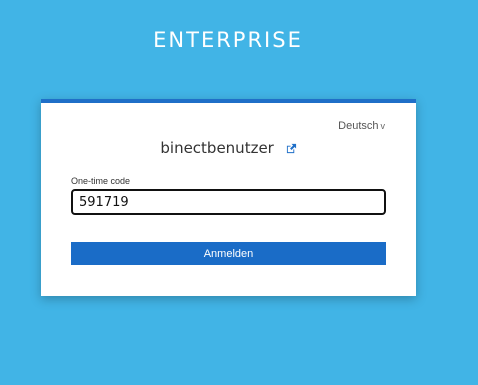 The height and width of the screenshot is (385, 478). Describe the element at coordinates (358, 126) in the screenshot. I see `language-selector-label: Deutsch` at that location.